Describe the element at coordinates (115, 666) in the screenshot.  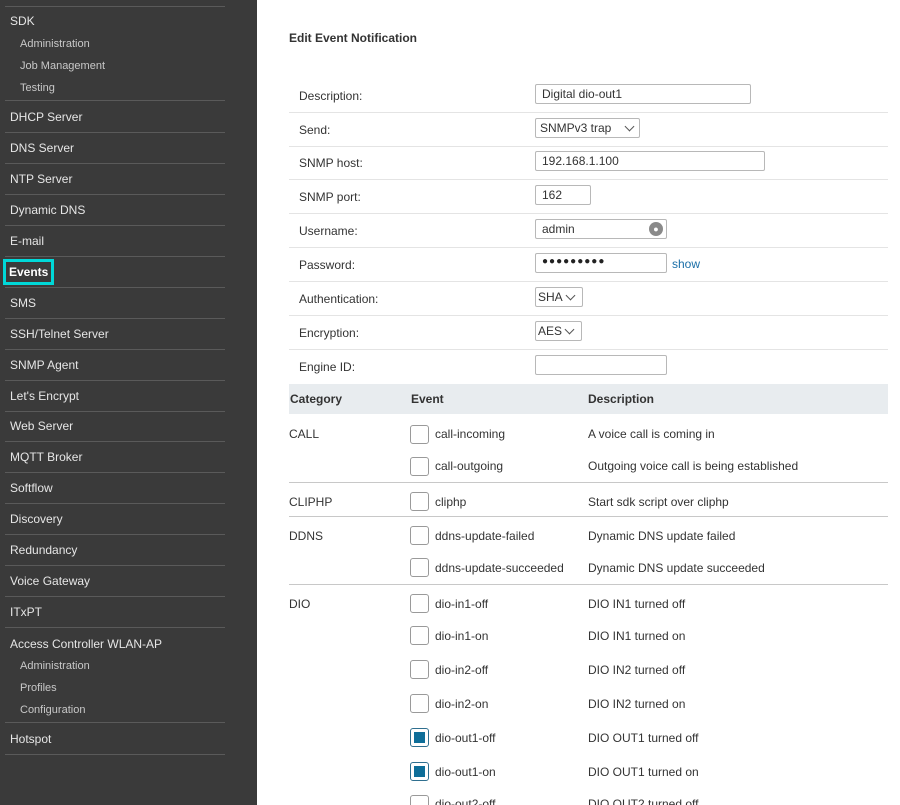
I see `sidebar-subitem-ac-administration: Administration` at that location.